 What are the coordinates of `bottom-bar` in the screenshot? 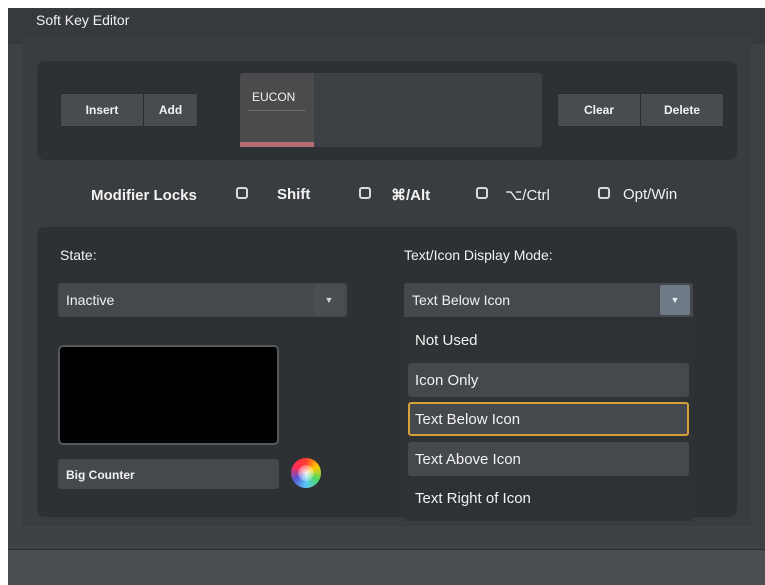 It's located at (386, 567).